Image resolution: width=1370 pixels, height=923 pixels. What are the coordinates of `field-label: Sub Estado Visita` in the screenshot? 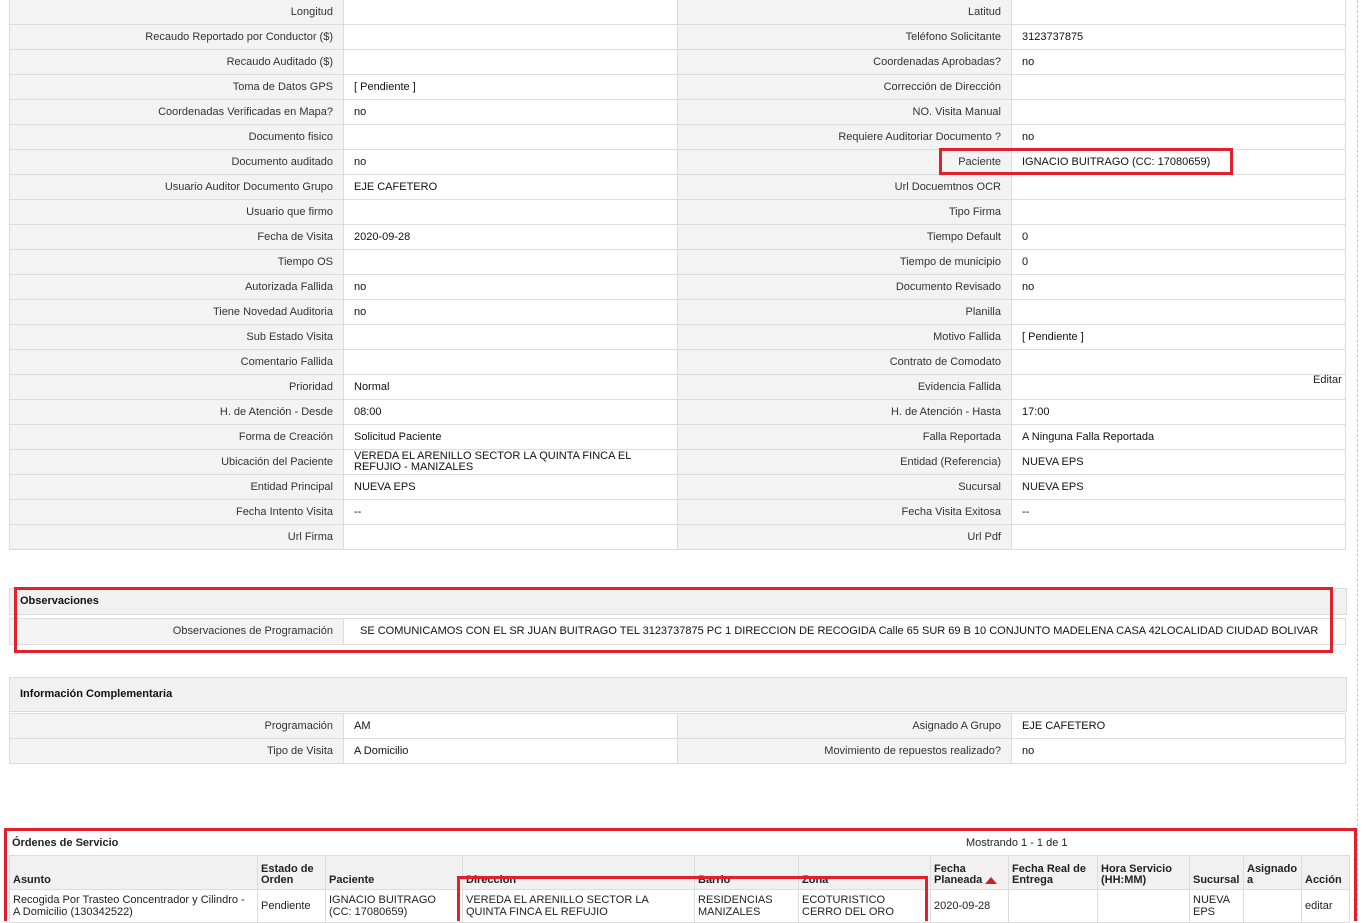 It's located at (176, 337).